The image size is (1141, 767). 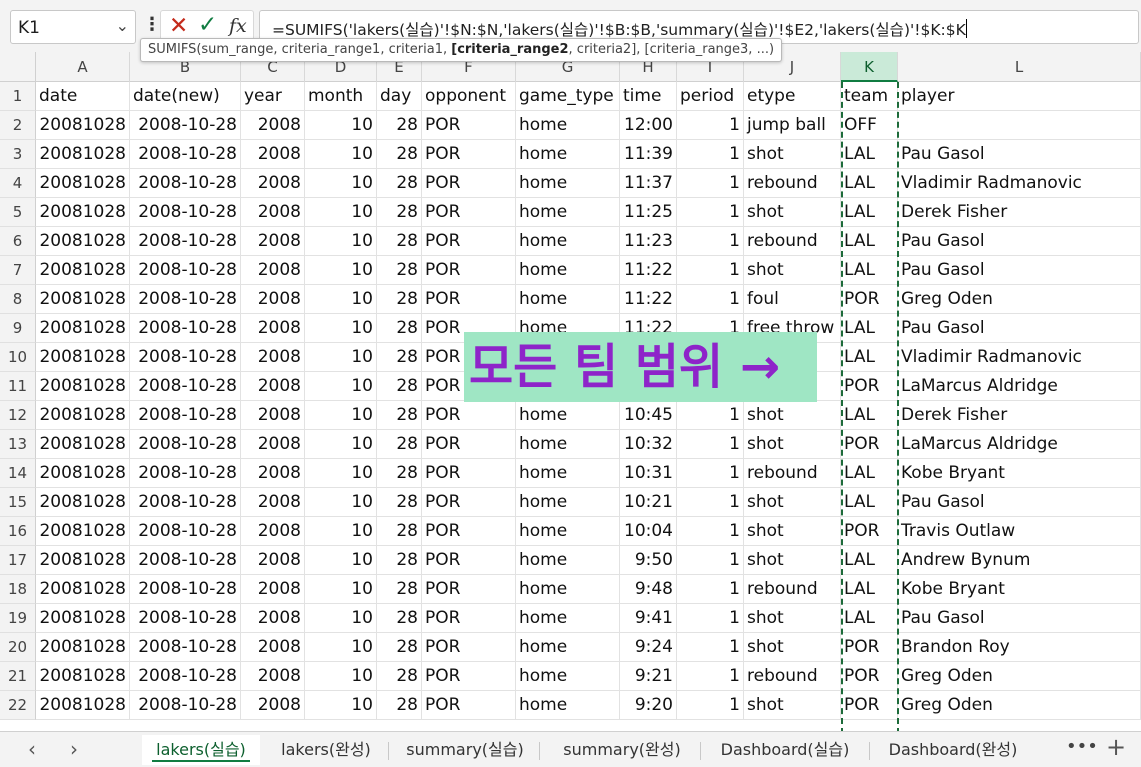 What do you see at coordinates (1019, 415) in the screenshot?
I see `data-cell: Derek Fisher` at bounding box center [1019, 415].